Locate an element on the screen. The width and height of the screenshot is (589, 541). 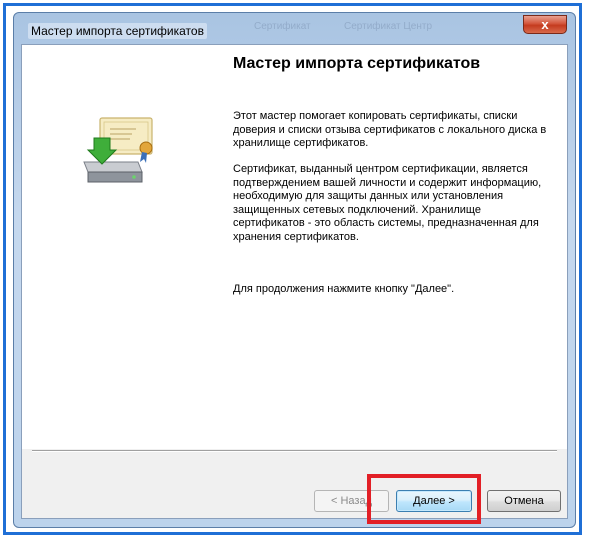
close-button: x is located at coordinates (545, 24).